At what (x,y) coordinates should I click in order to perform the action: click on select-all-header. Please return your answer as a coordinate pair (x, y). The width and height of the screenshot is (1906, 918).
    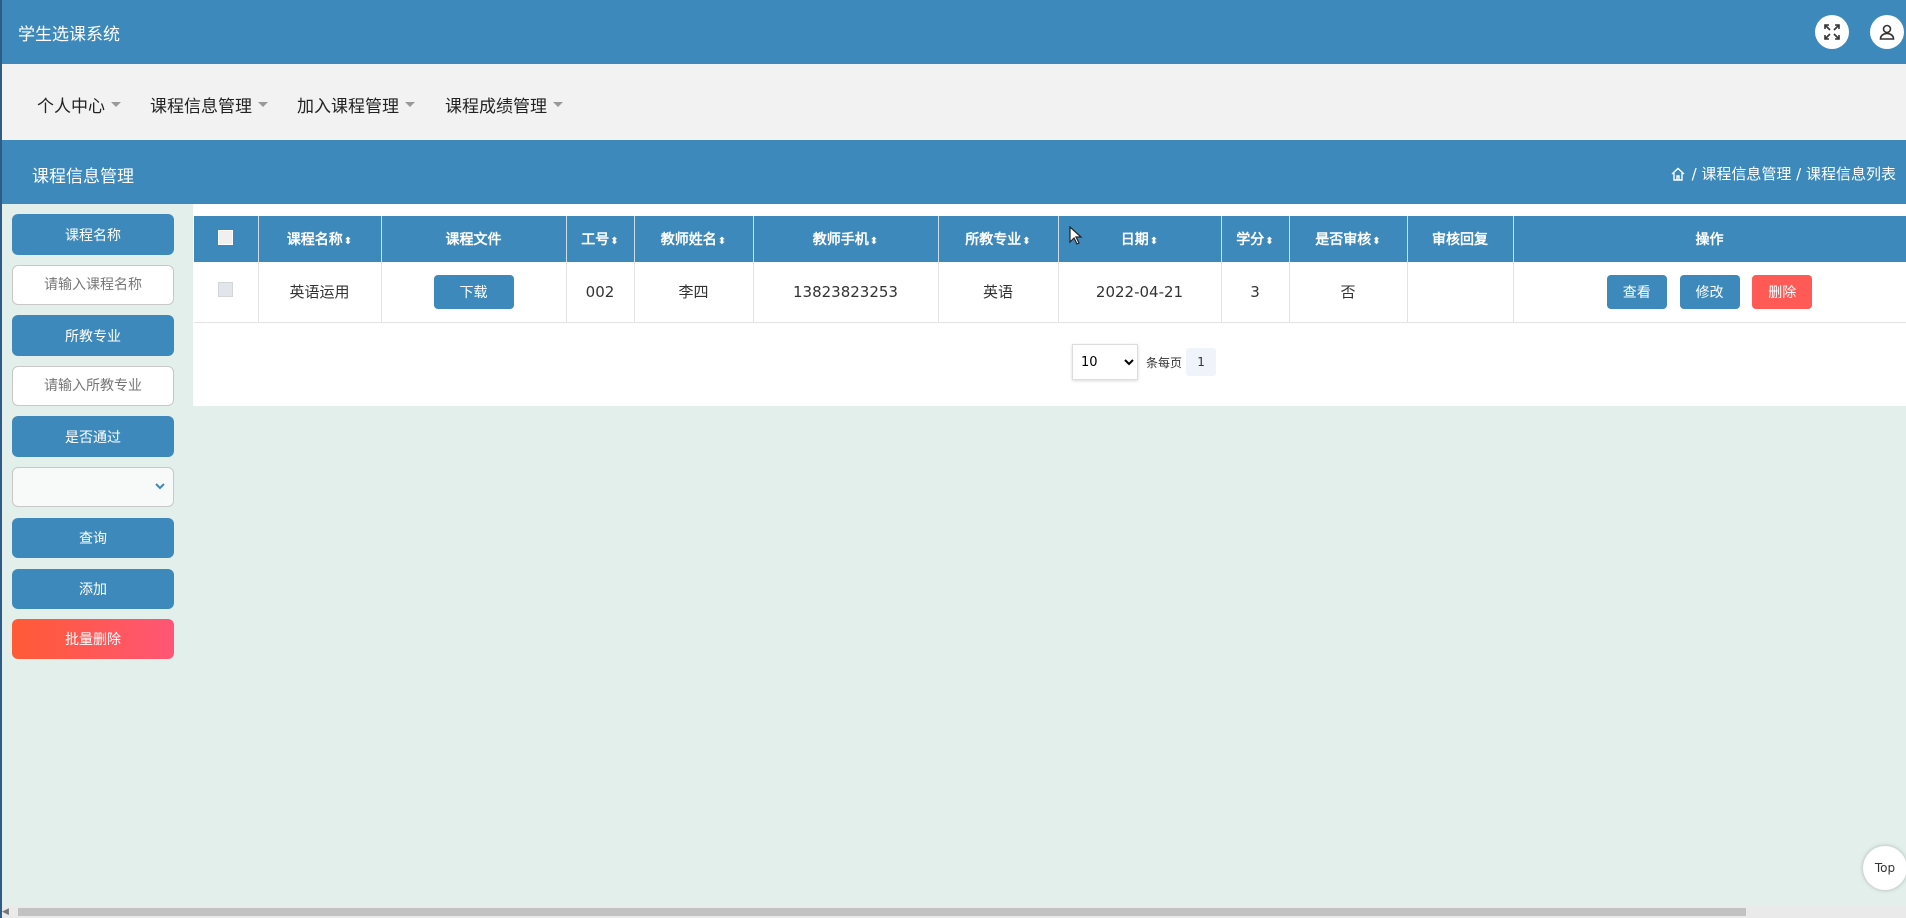
    Looking at the image, I should click on (226, 239).